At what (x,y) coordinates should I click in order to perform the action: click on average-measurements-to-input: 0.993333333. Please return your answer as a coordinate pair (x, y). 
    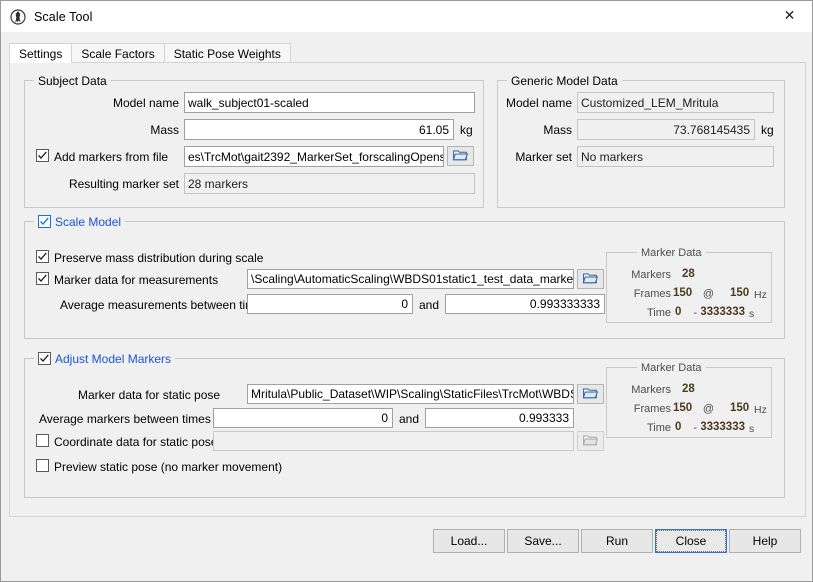
    Looking at the image, I should click on (525, 304).